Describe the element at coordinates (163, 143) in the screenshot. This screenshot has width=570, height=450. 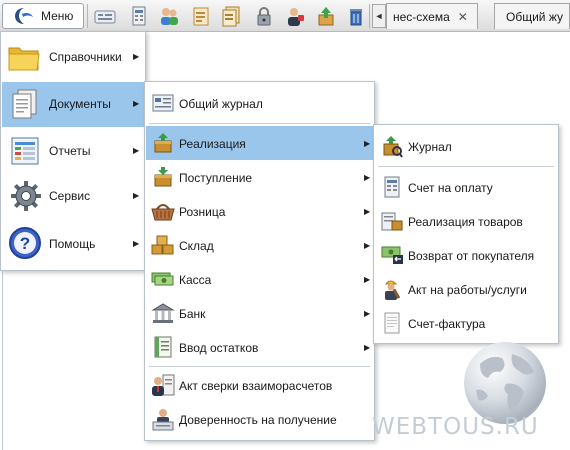
I see `sales-box-icon` at that location.